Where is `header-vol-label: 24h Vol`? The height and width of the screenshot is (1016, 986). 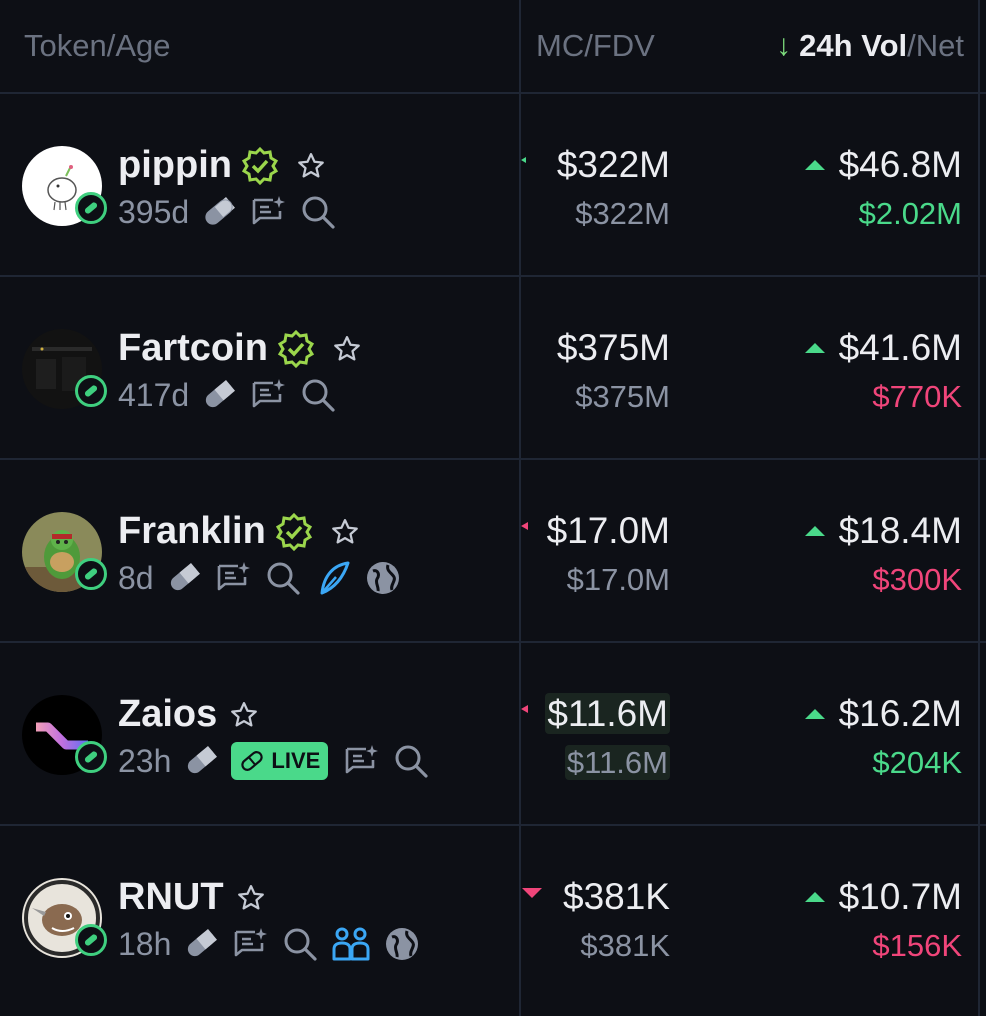 header-vol-label: 24h Vol is located at coordinates (853, 45).